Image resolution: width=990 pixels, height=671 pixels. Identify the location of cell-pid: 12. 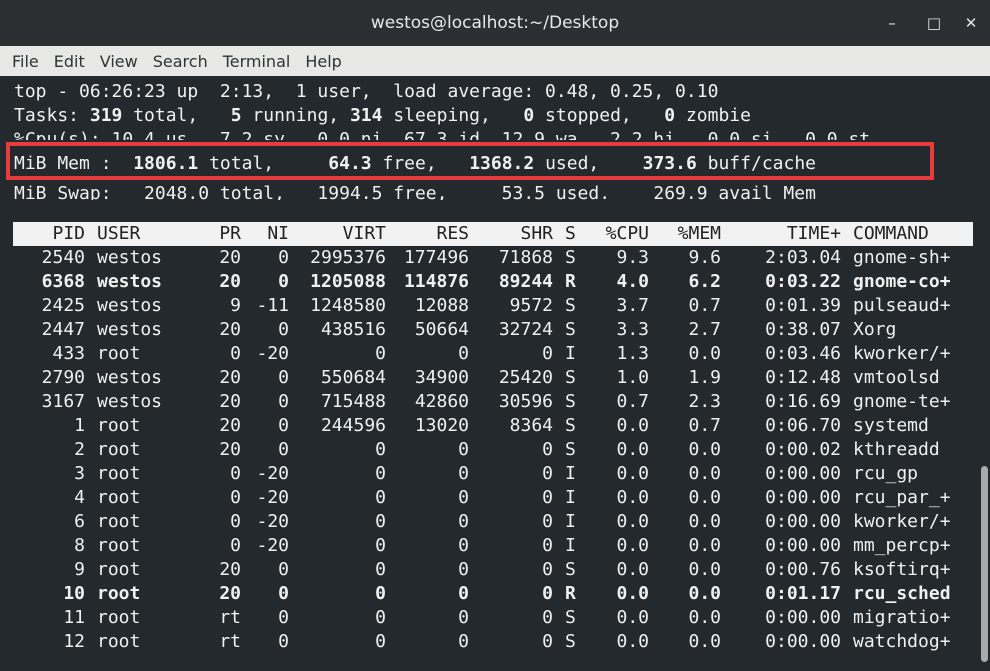
(74, 641).